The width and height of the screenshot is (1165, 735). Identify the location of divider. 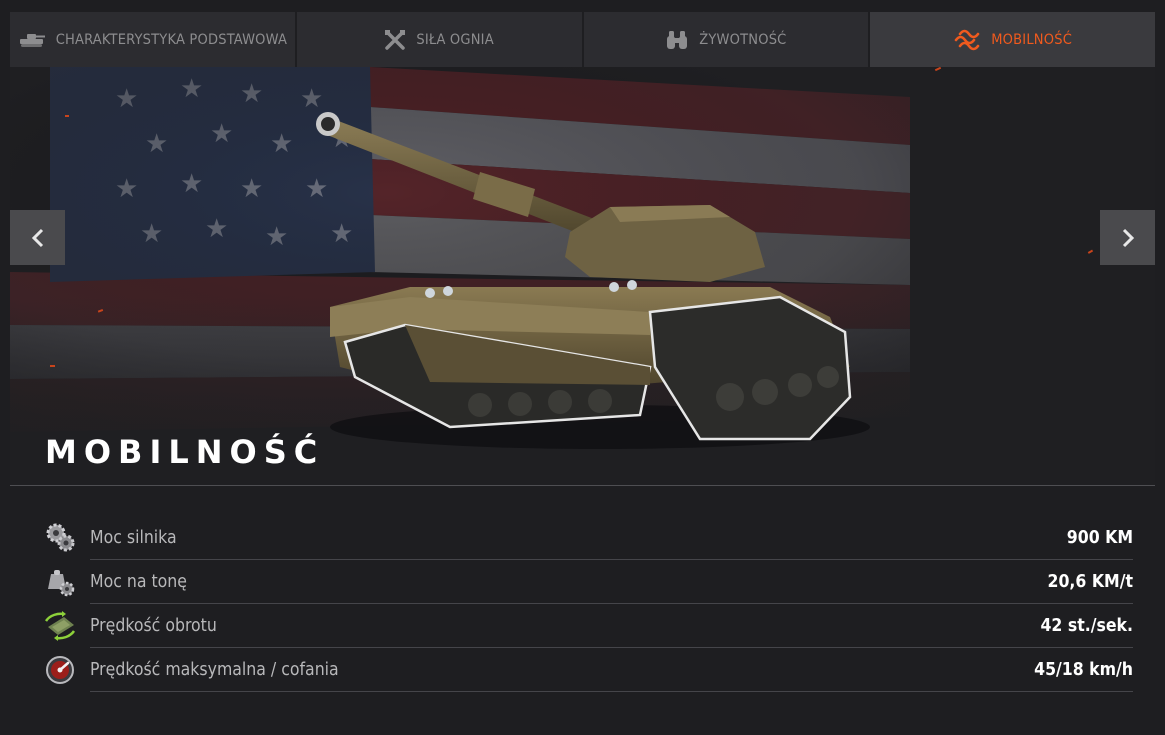
(582, 485).